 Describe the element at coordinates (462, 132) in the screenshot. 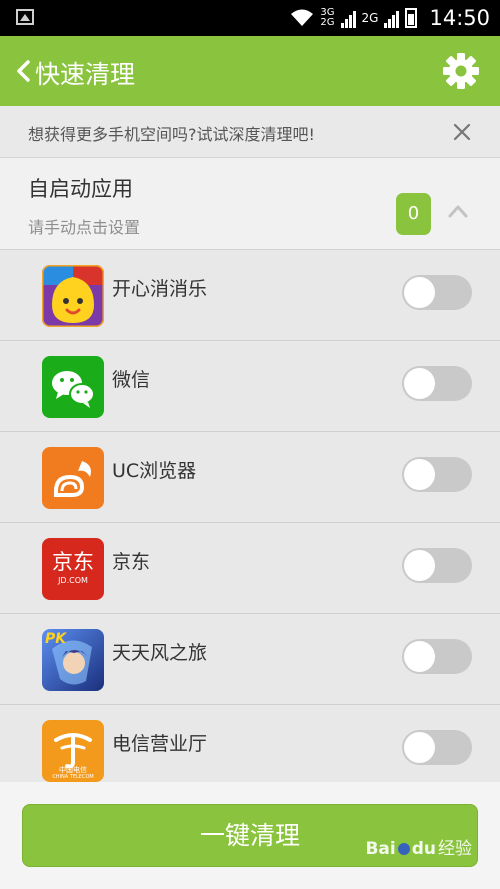

I see `close-icon` at that location.